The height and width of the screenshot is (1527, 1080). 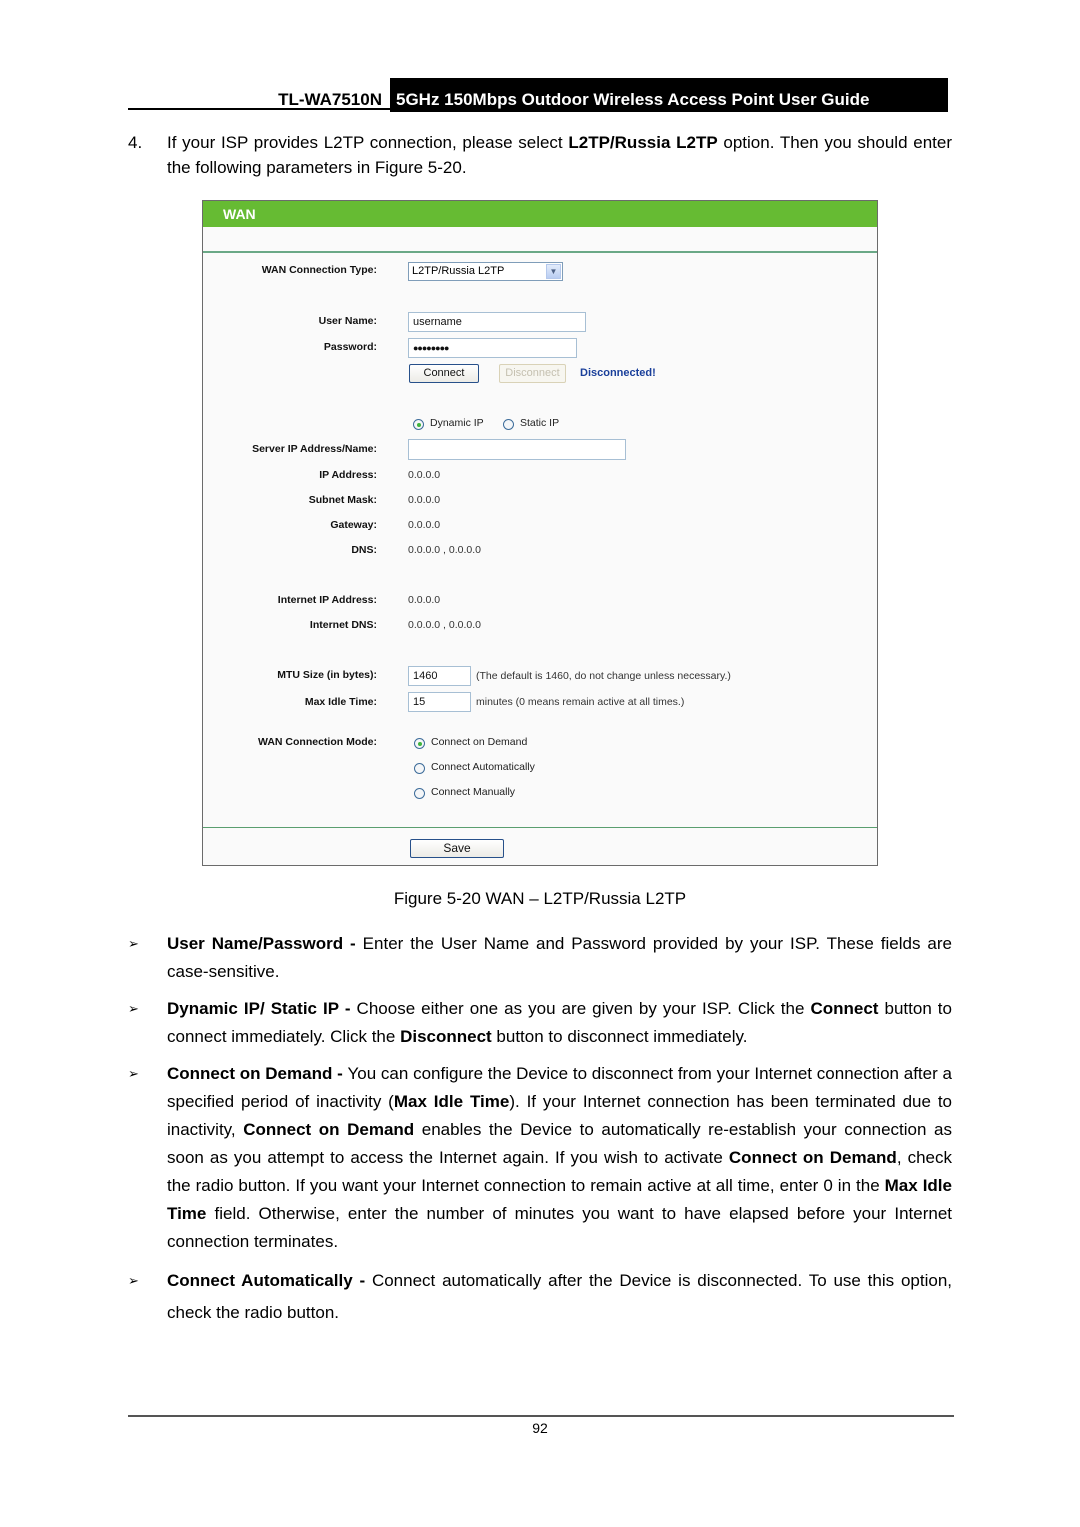 I want to click on save-button: Save, so click(x=457, y=848).